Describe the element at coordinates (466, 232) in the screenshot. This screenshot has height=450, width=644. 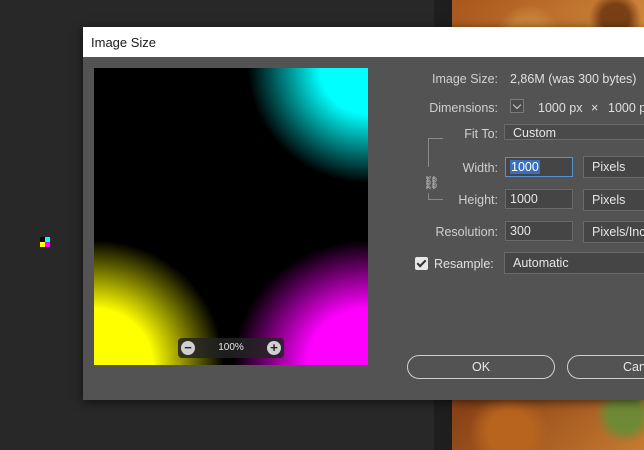
I see `resolution-label: Resolution:` at that location.